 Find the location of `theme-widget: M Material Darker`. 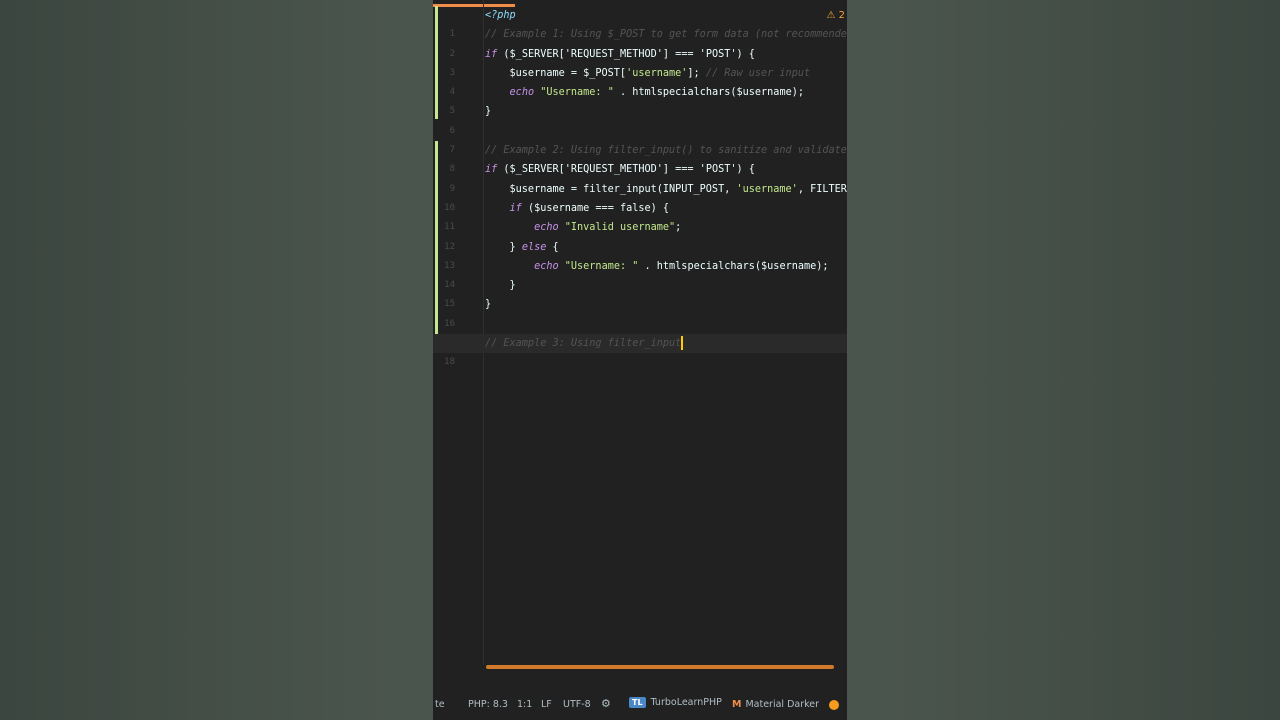

theme-widget: M Material Darker is located at coordinates (775, 704).